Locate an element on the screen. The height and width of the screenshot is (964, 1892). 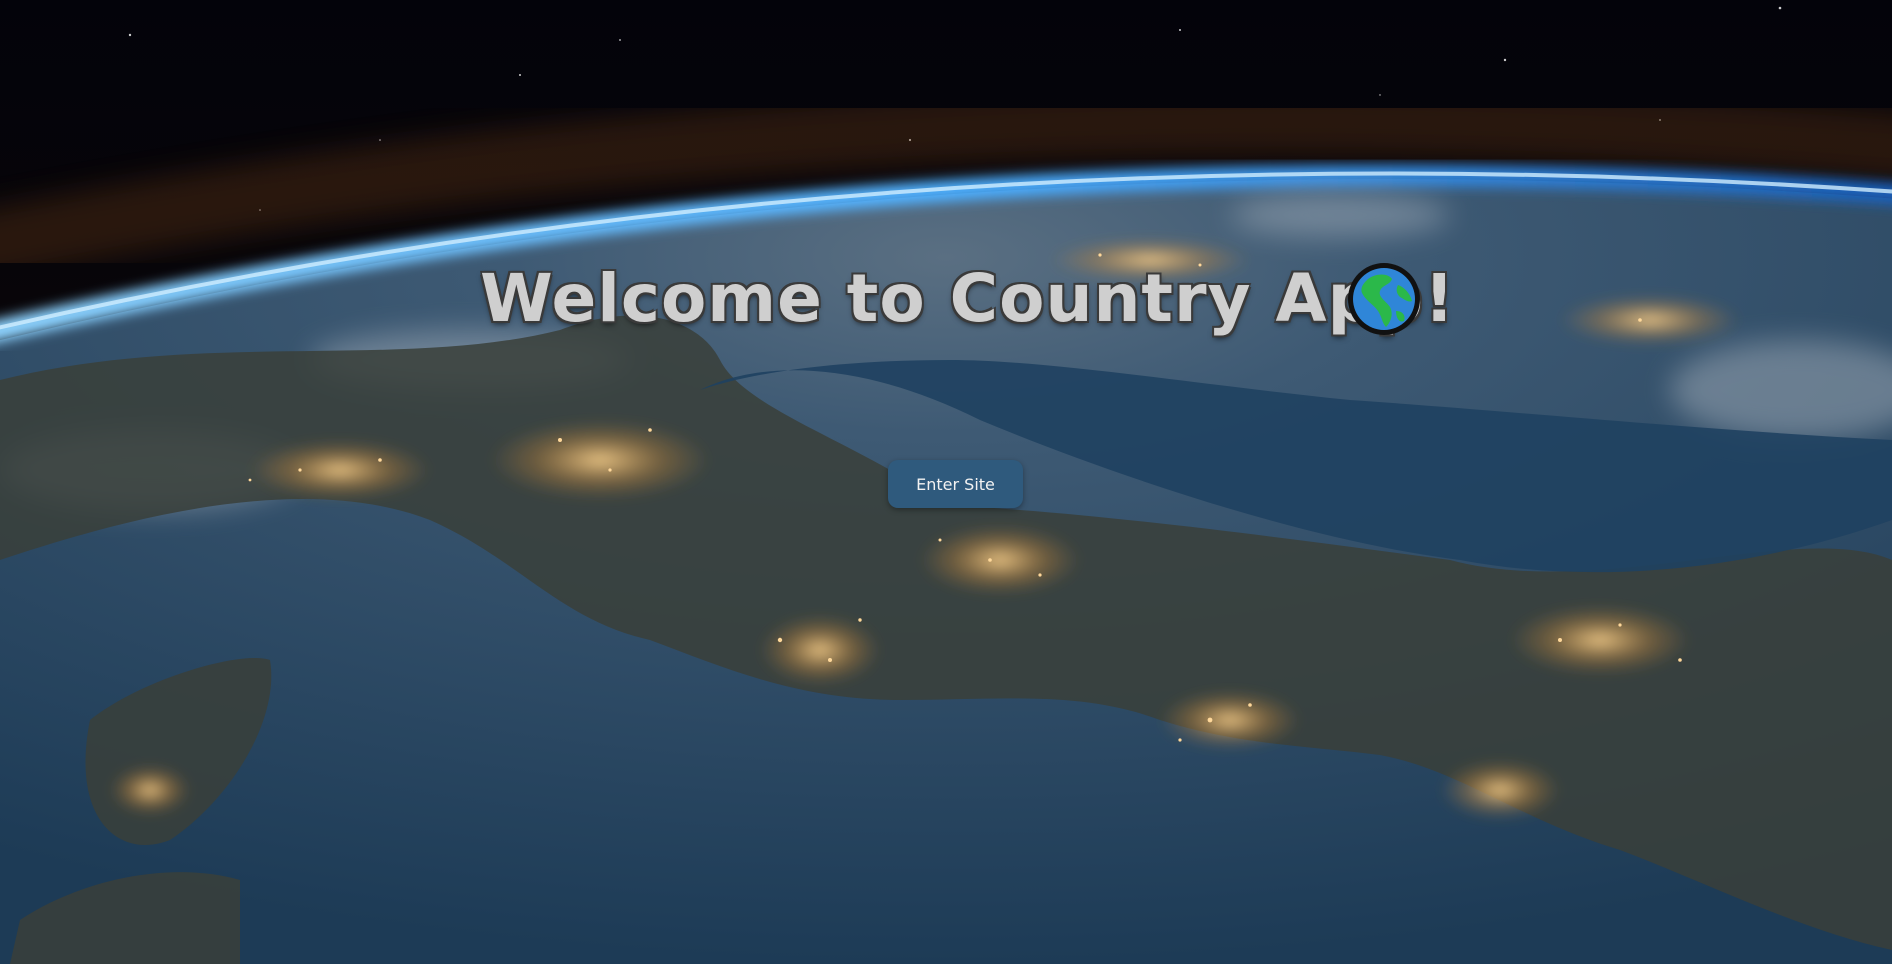
globe-americas-icon is located at coordinates (1384, 299).